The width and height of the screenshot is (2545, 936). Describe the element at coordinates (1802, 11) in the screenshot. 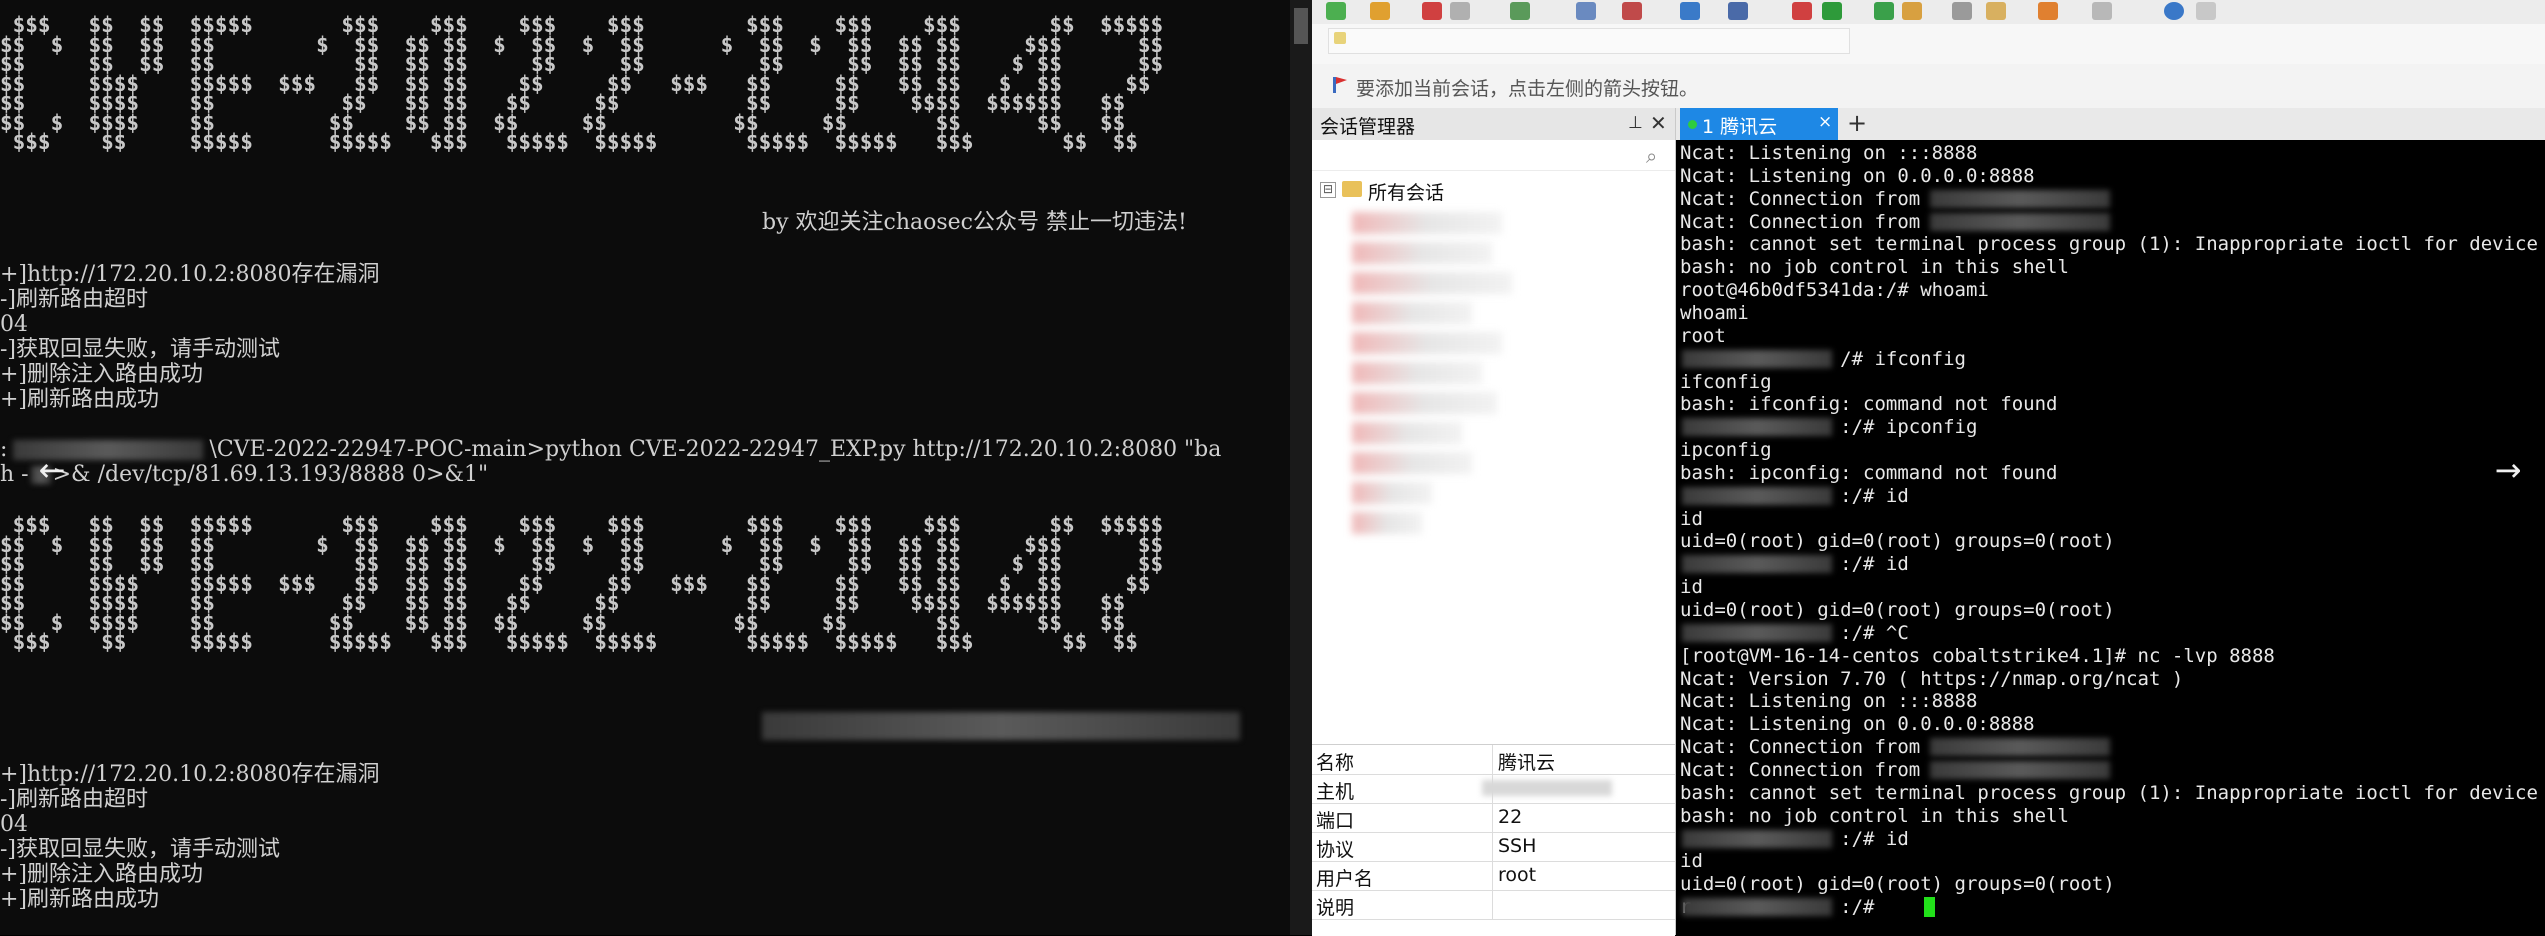

I see `xftp-icon` at that location.